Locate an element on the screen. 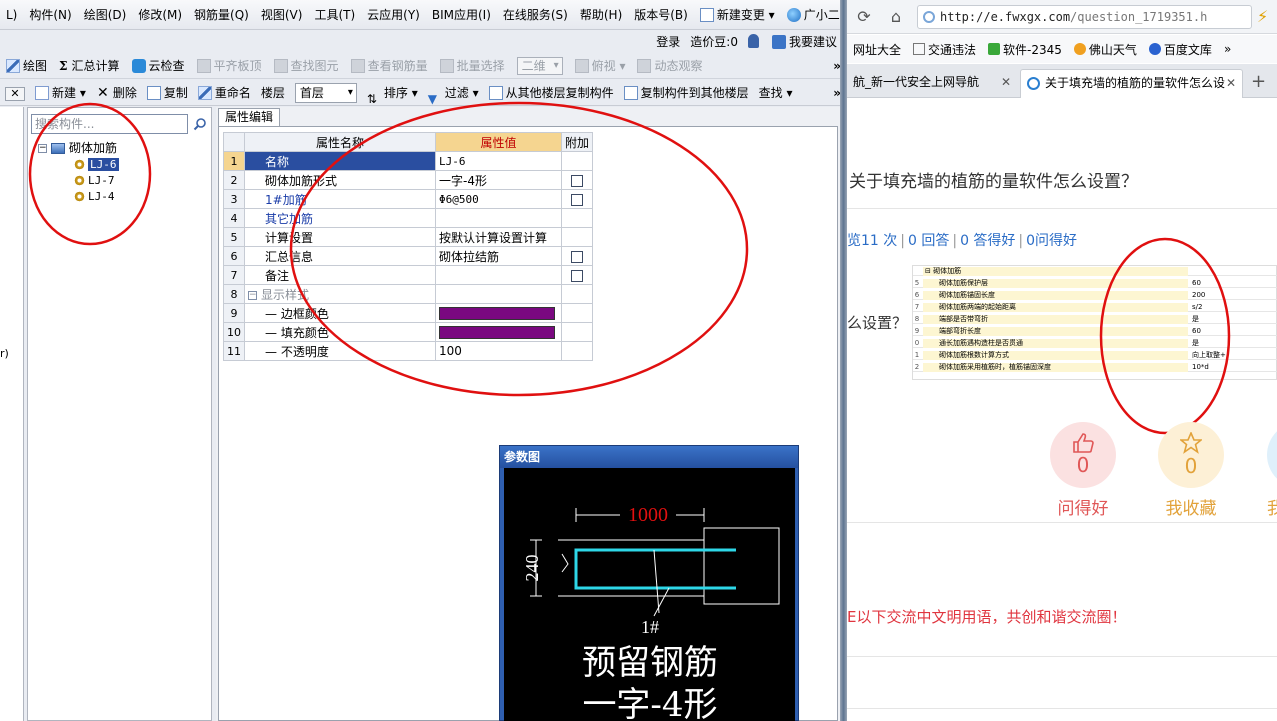 This screenshot has width=1277, height=721. copy-icon is located at coordinates (153, 93).